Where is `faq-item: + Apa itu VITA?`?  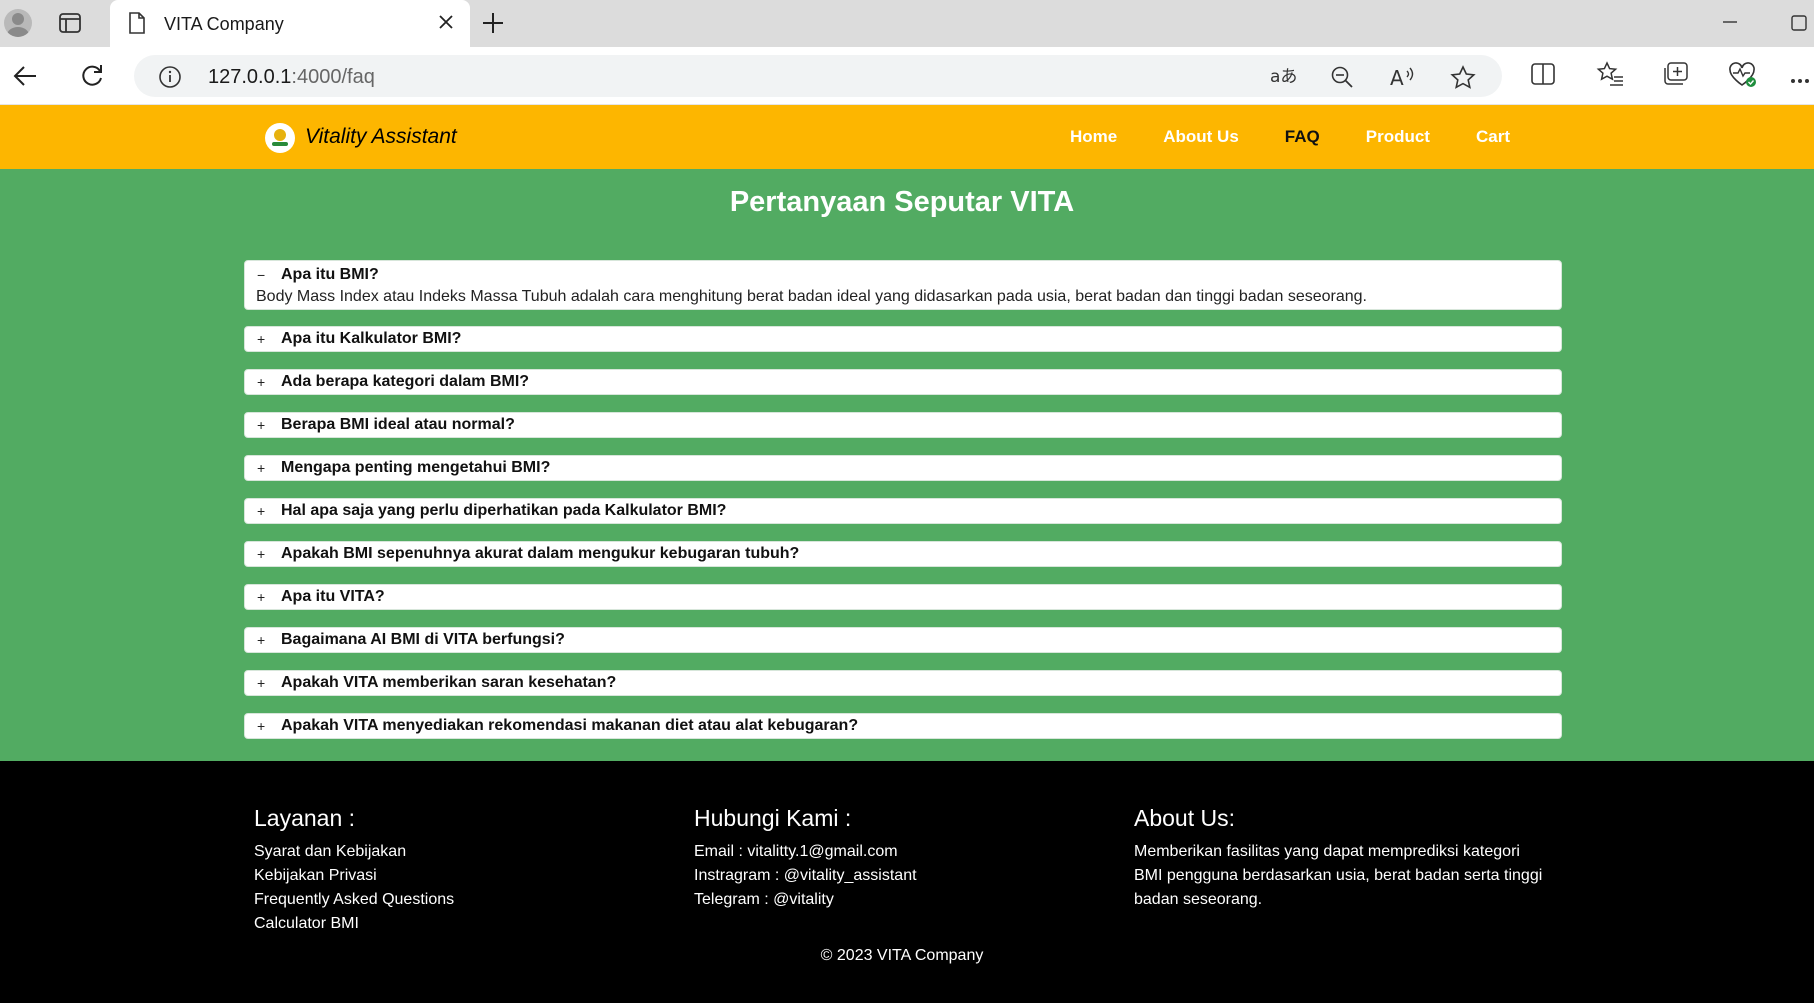 faq-item: + Apa itu VITA? is located at coordinates (903, 597).